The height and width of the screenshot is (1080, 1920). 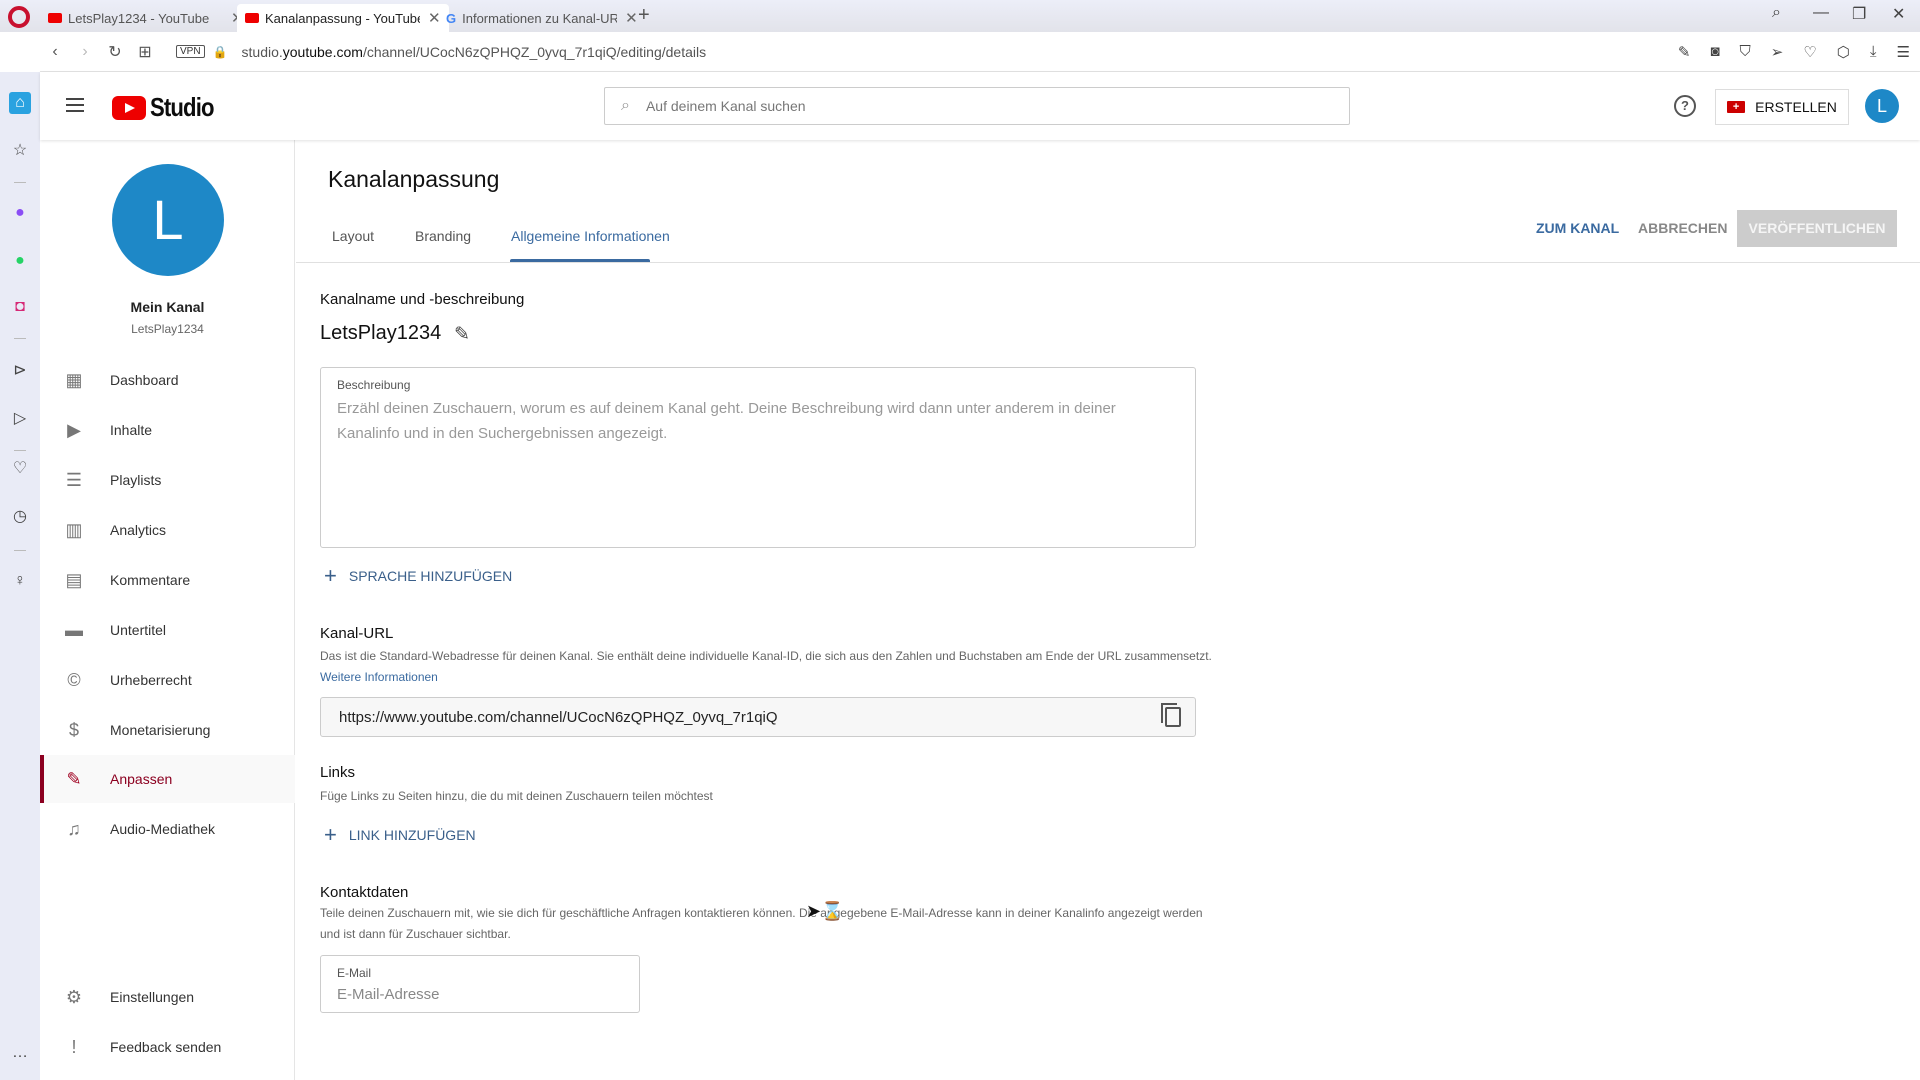 What do you see at coordinates (168, 220) in the screenshot?
I see `channel-avatar: L` at bounding box center [168, 220].